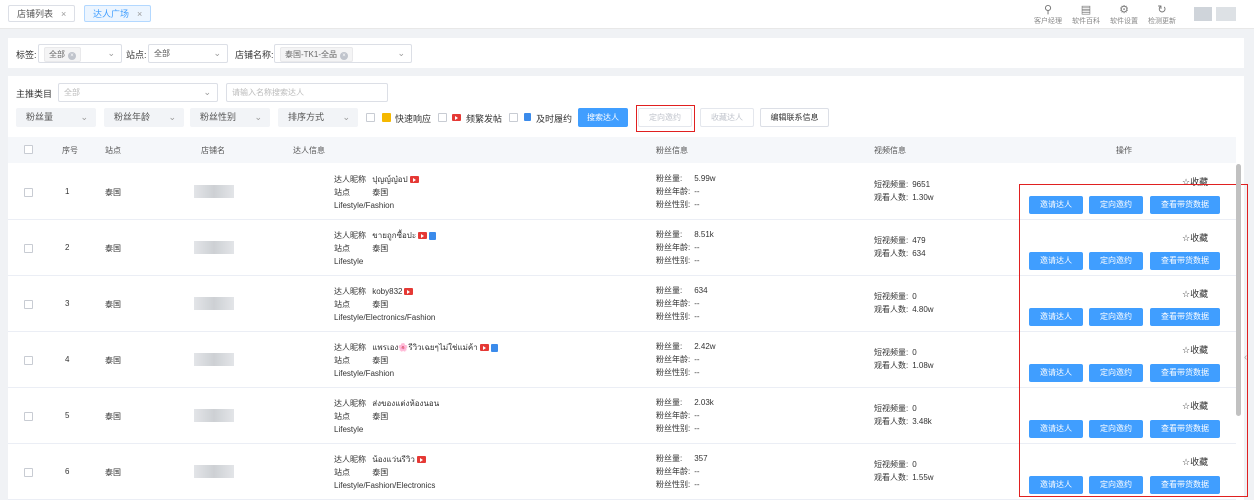  I want to click on site-label: 站点, so click(342, 360).